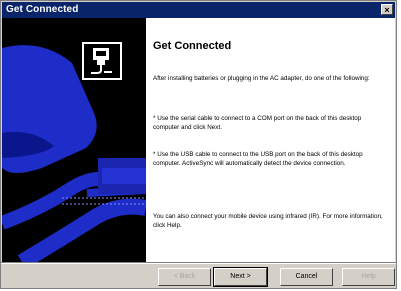 The image size is (401, 291). What do you see at coordinates (198, 10) in the screenshot?
I see `title-bar: Get Connected ×` at bounding box center [198, 10].